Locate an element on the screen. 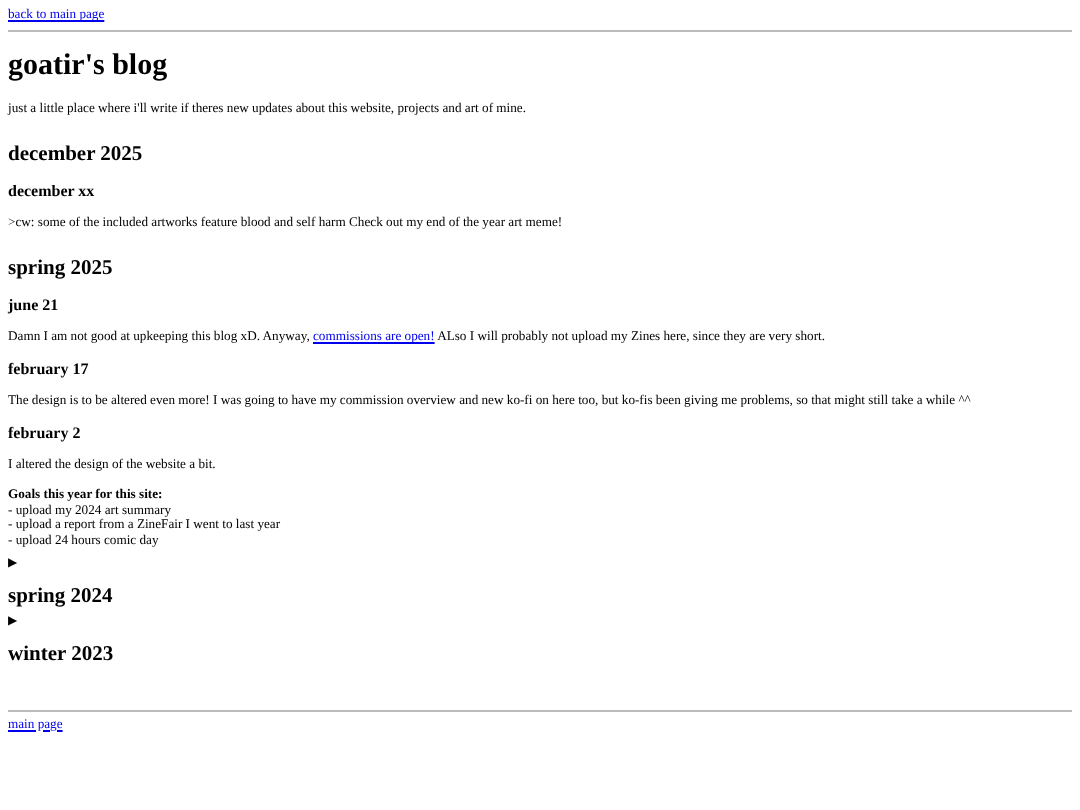  season-heading: winter 2023 is located at coordinates (61, 654).